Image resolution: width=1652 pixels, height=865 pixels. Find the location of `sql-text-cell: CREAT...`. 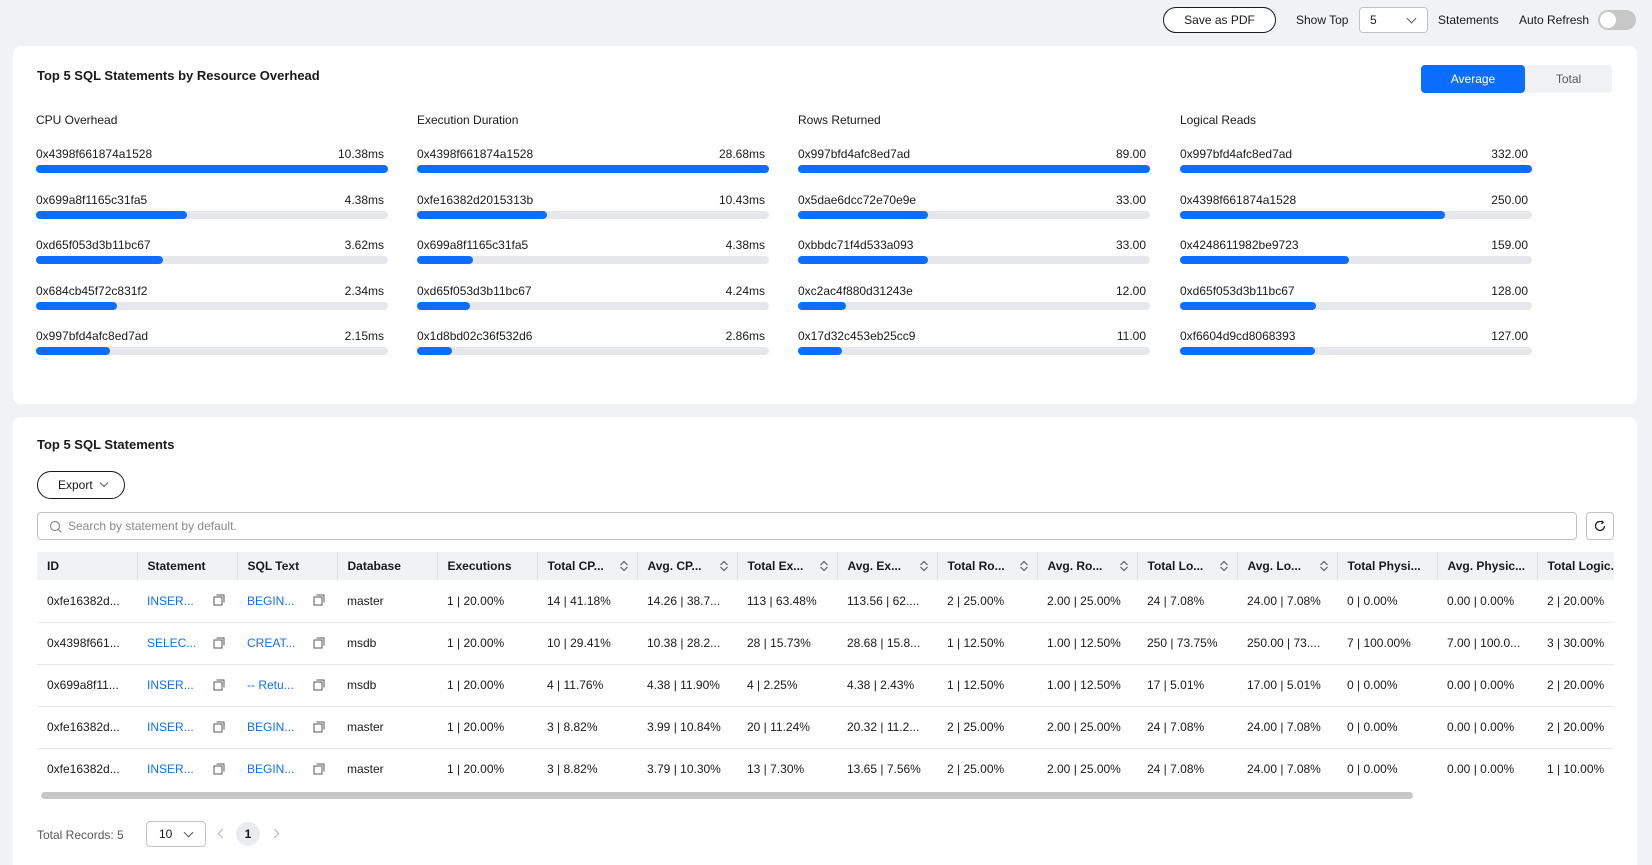

sql-text-cell: CREAT... is located at coordinates (287, 643).